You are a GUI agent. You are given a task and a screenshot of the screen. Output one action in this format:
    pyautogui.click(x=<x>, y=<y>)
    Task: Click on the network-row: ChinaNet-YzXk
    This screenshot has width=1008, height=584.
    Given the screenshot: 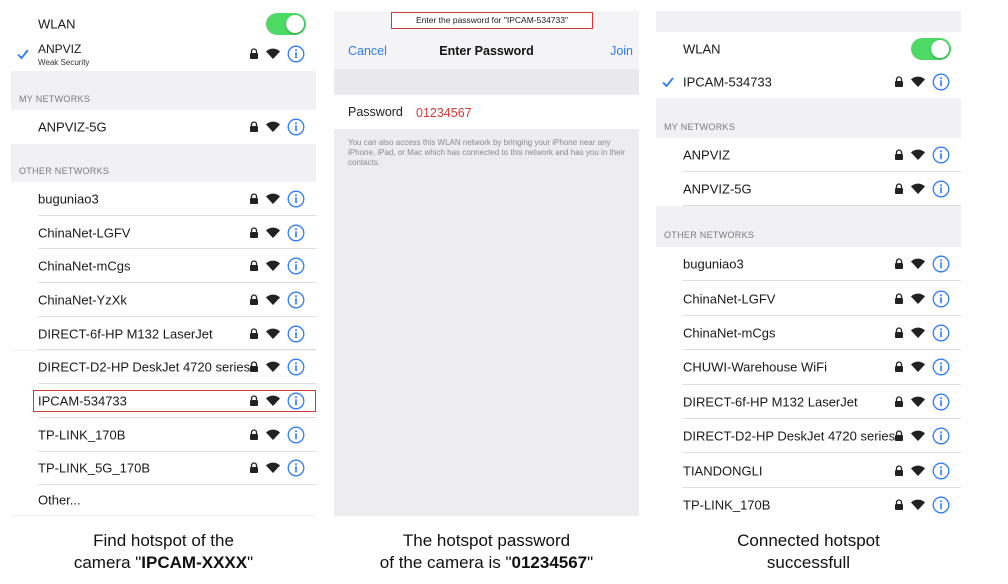 What is the action you would take?
    pyautogui.click(x=163, y=300)
    